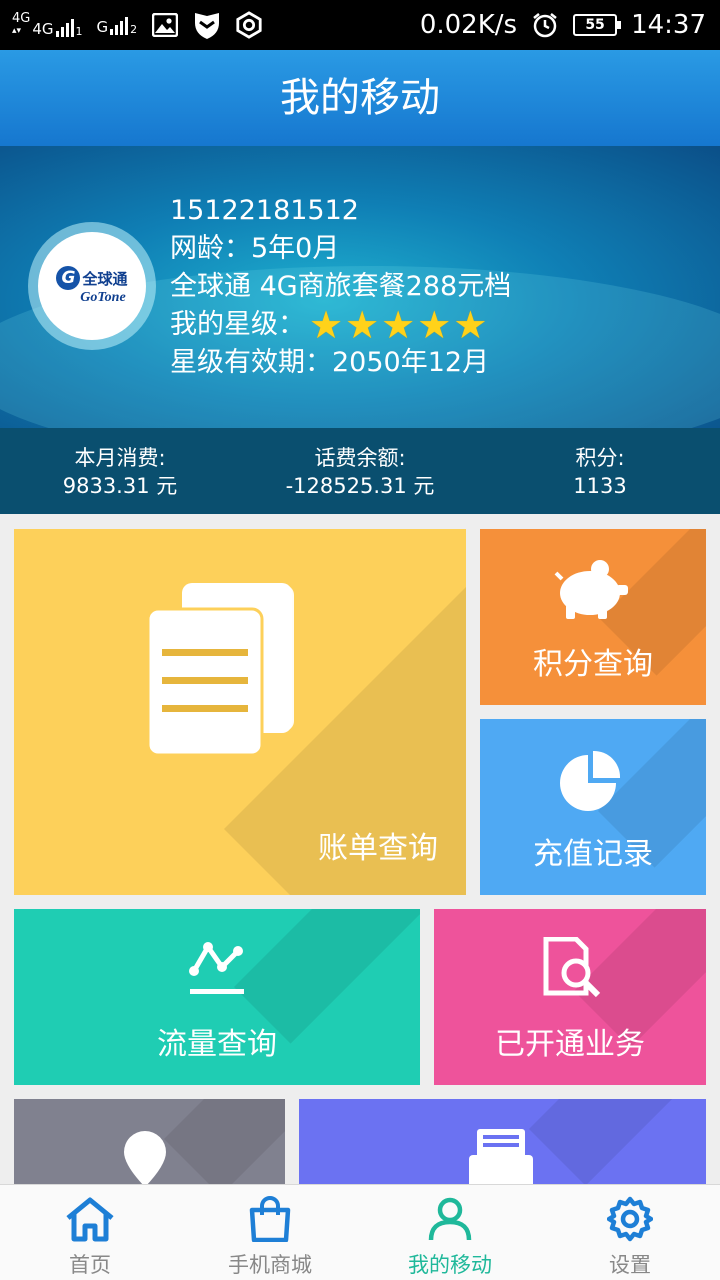 This screenshot has width=720, height=1280. I want to click on nav-my-mobile: 我的移动, so click(450, 1232).